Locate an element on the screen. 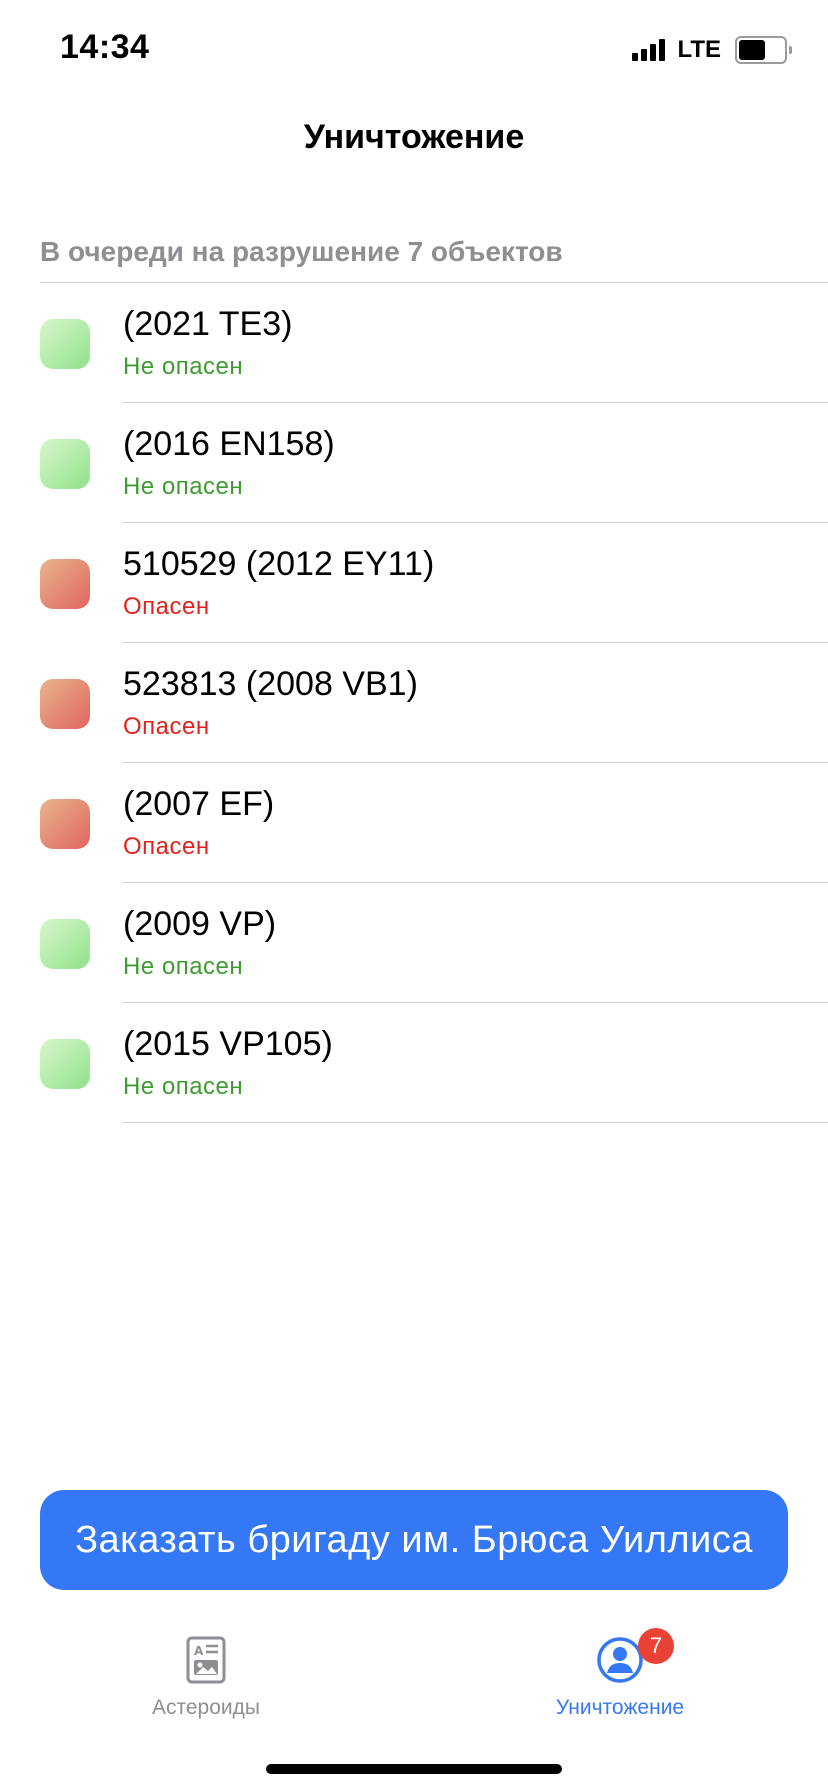 The image size is (828, 1792). status-indicators: LTE is located at coordinates (712, 50).